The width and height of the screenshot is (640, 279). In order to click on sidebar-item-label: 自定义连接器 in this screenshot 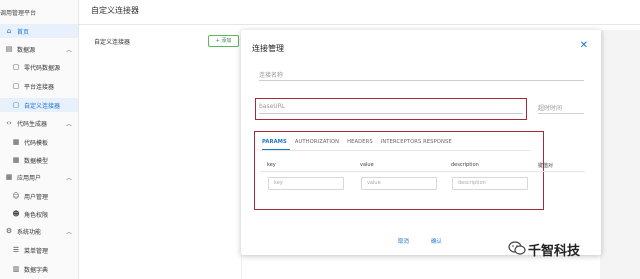, I will do `click(42, 106)`.